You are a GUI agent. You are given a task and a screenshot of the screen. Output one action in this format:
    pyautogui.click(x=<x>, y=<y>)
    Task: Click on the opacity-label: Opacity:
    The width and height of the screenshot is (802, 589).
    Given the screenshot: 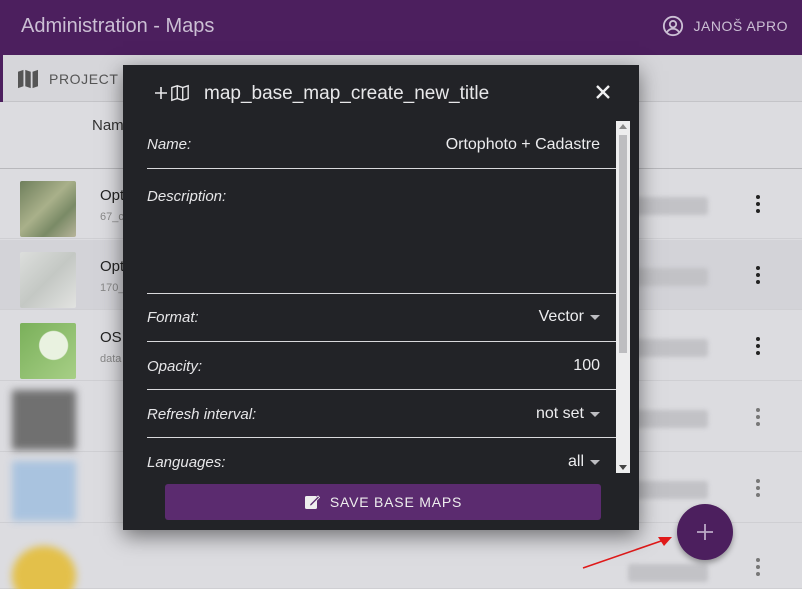 What is the action you would take?
    pyautogui.click(x=175, y=366)
    